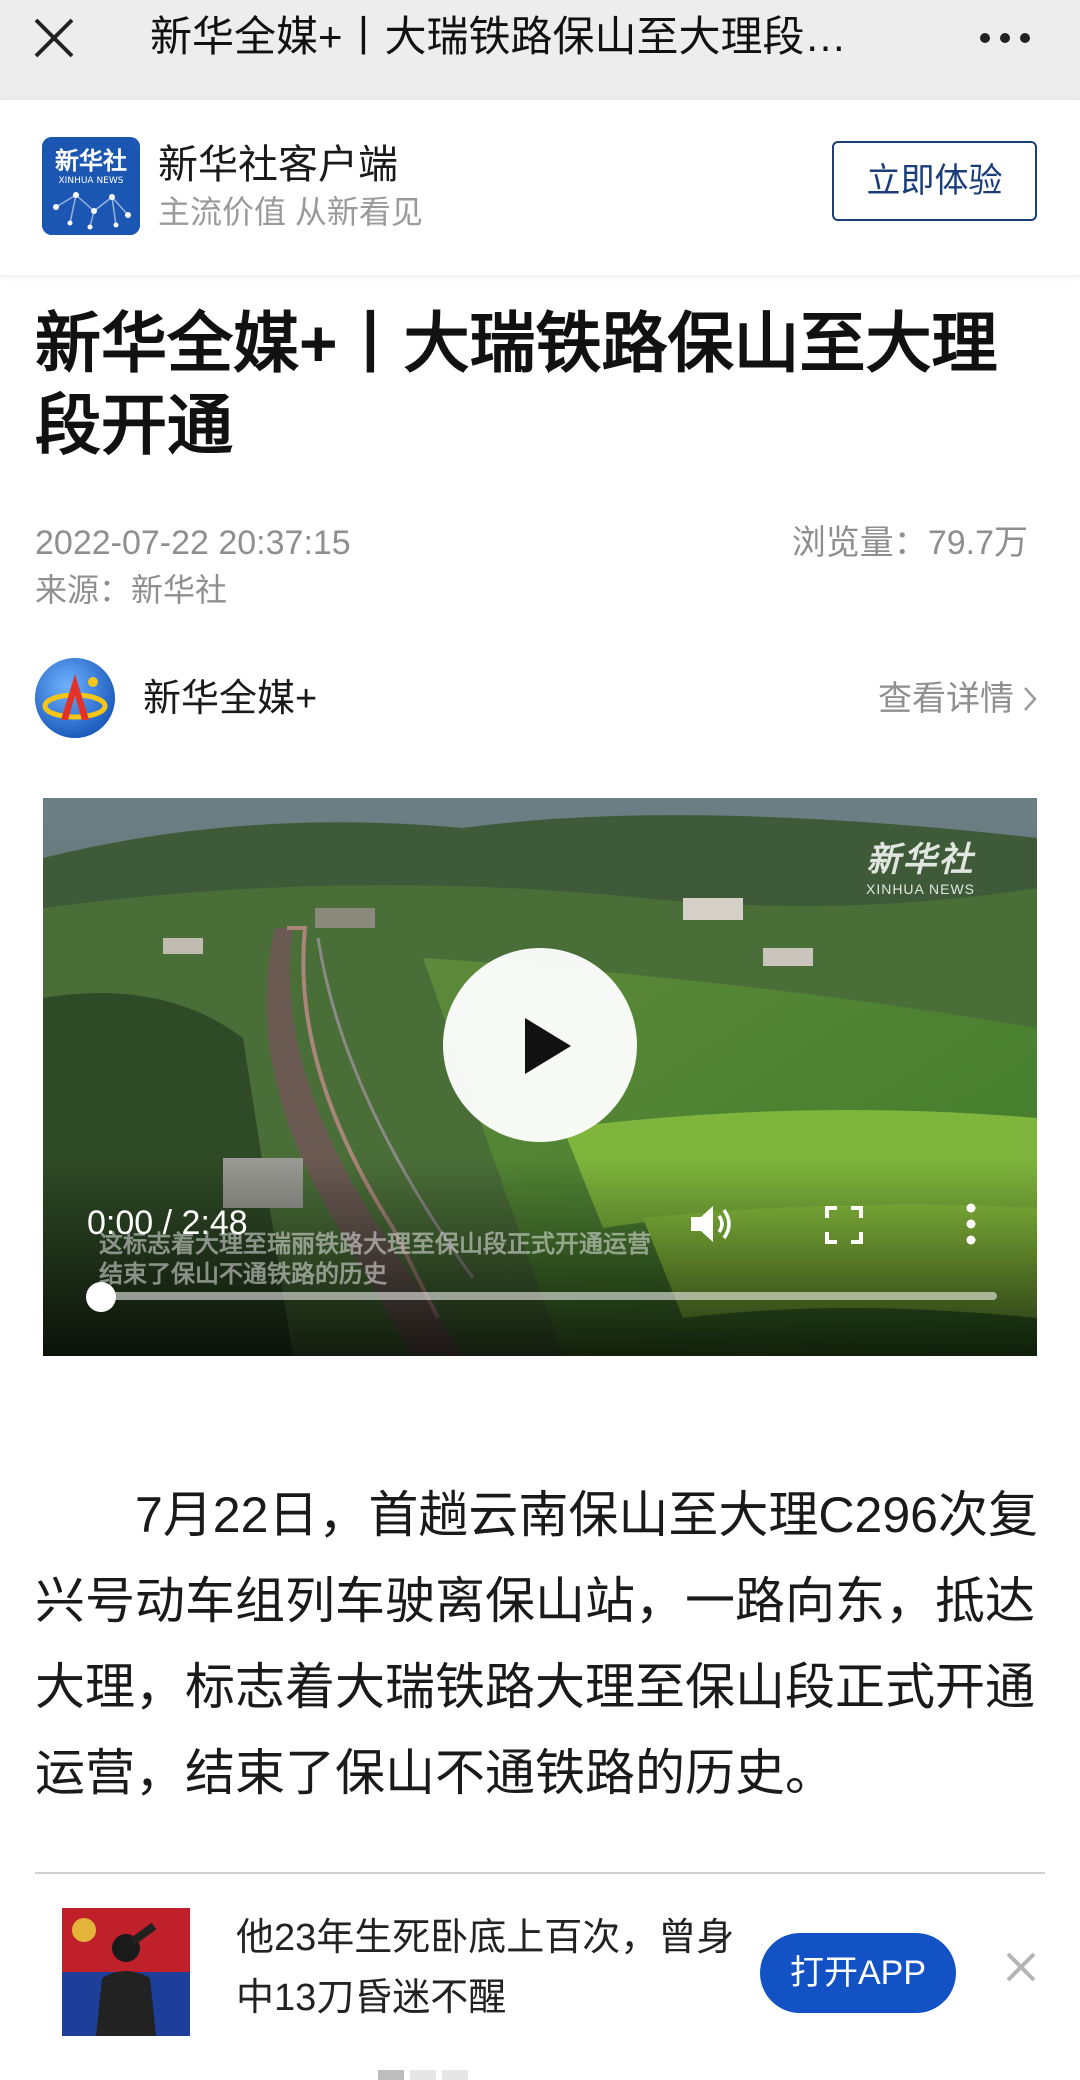 This screenshot has width=1080, height=2080. Describe the element at coordinates (126, 1972) in the screenshot. I see `recommendation-thumbnail` at that location.